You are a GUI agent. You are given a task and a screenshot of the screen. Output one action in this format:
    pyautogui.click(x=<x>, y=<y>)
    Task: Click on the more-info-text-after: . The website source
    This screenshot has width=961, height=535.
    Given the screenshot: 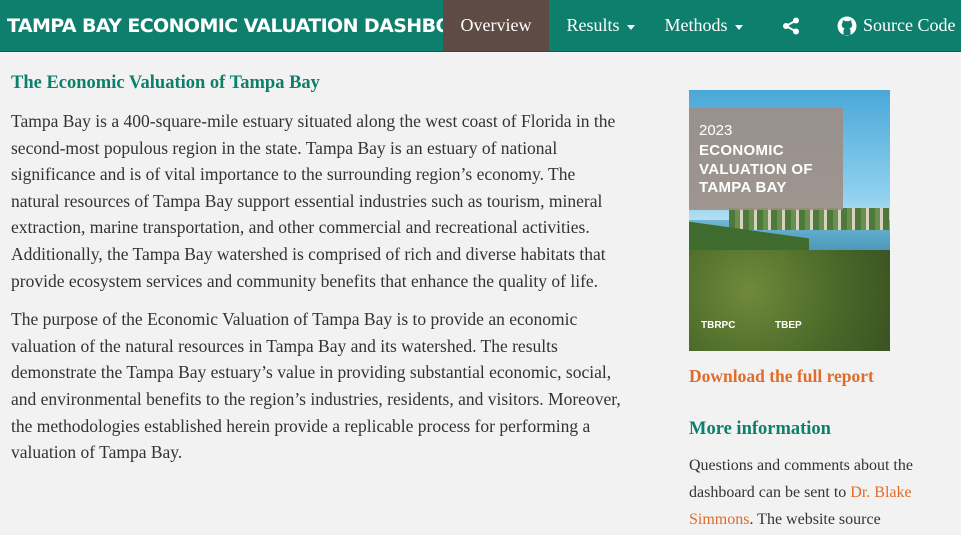 What is the action you would take?
    pyautogui.click(x=815, y=519)
    